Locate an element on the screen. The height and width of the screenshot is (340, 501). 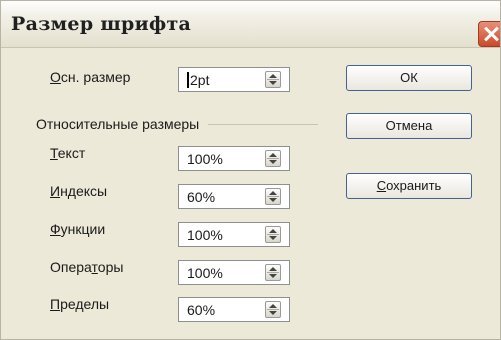
row-label-pre: Опера is located at coordinates (71, 267).